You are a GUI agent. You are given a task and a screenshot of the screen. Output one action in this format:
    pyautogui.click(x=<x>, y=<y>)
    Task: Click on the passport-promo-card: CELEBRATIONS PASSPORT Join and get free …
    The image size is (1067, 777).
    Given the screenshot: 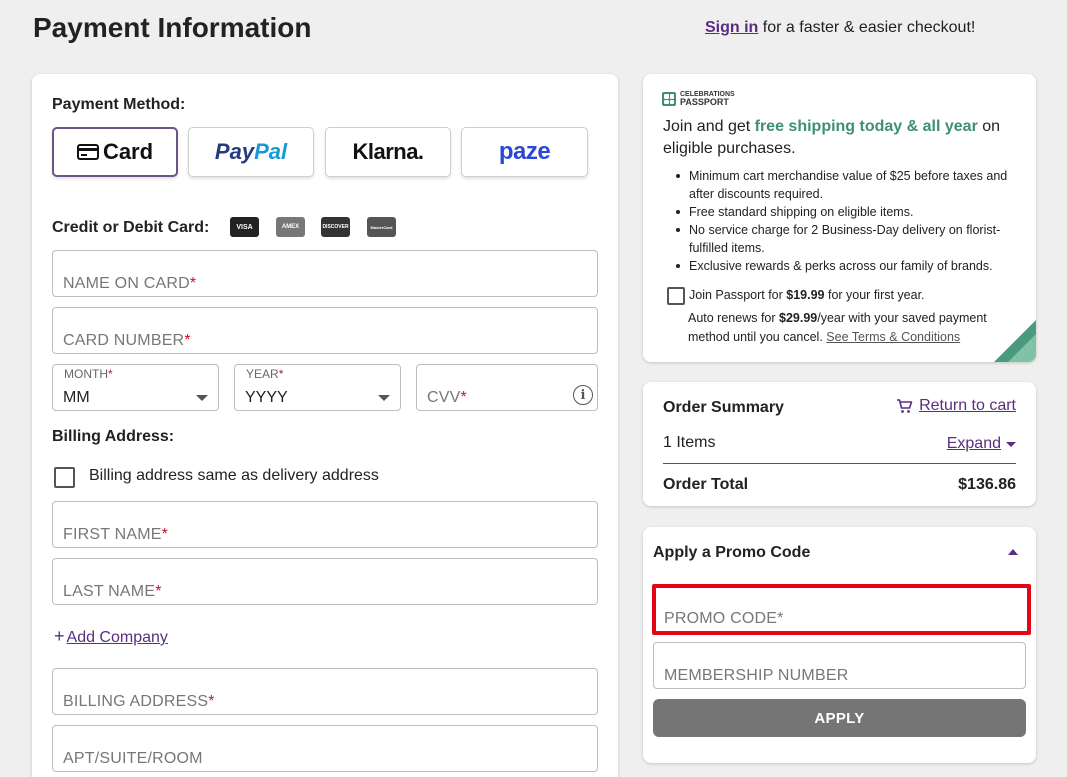 What is the action you would take?
    pyautogui.click(x=839, y=218)
    